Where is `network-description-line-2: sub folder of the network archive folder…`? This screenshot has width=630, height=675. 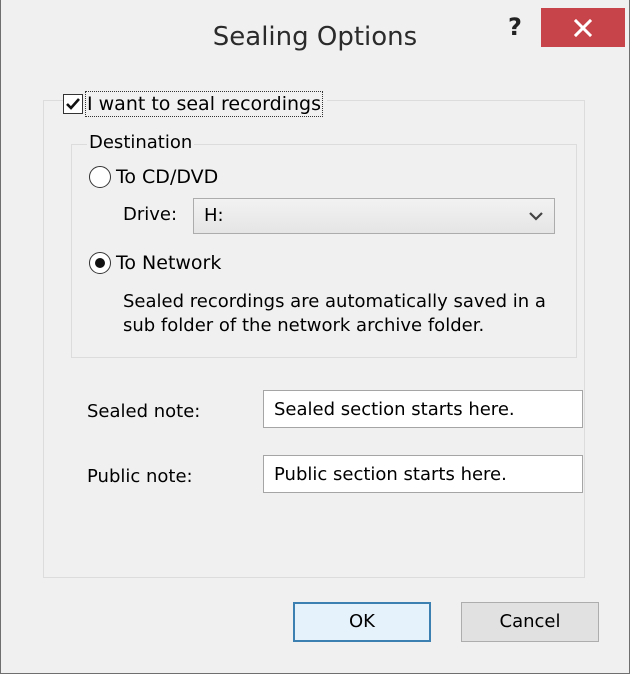
network-description-line-2: sub folder of the network archive folder… is located at coordinates (304, 325).